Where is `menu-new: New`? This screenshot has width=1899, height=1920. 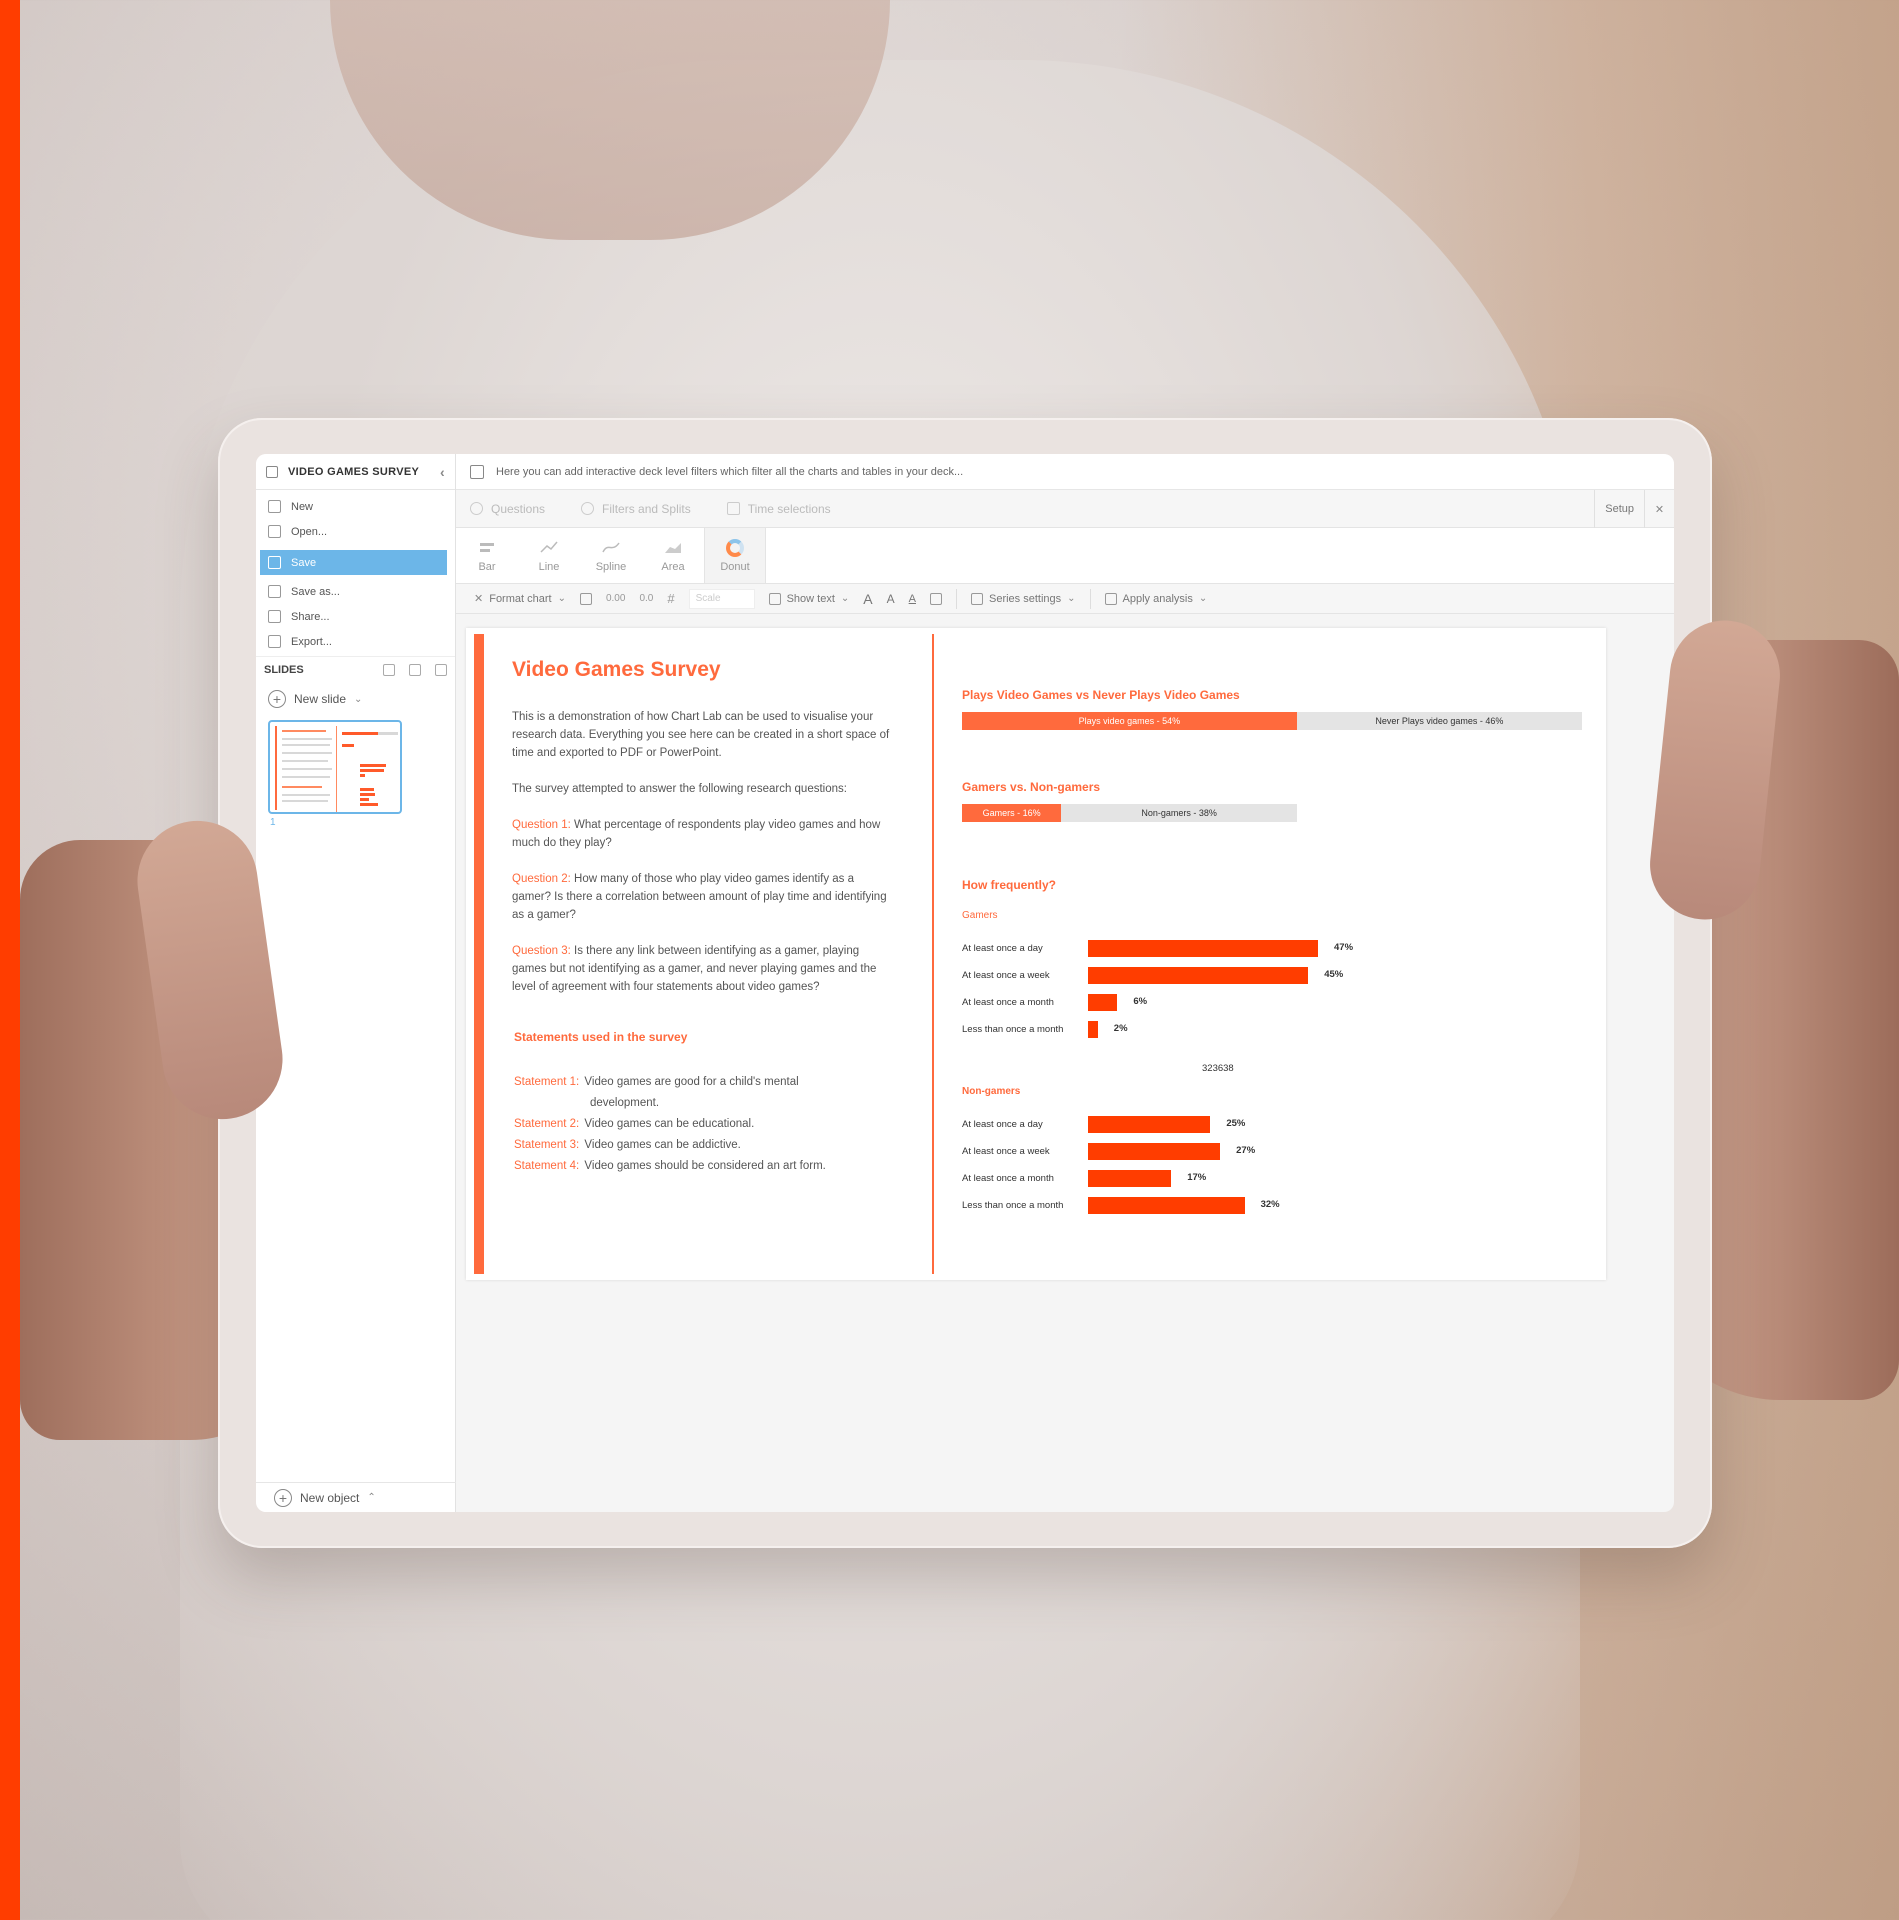
menu-new: New is located at coordinates (355, 506).